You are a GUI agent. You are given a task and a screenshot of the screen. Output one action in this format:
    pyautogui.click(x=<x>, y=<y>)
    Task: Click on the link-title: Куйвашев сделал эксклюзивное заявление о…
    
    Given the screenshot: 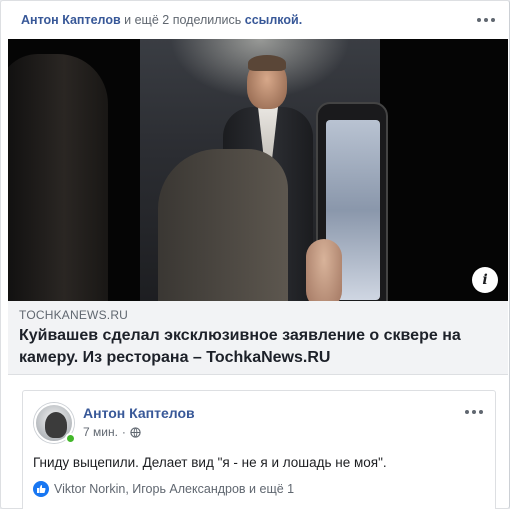 What is the action you would take?
    pyautogui.click(x=254, y=347)
    